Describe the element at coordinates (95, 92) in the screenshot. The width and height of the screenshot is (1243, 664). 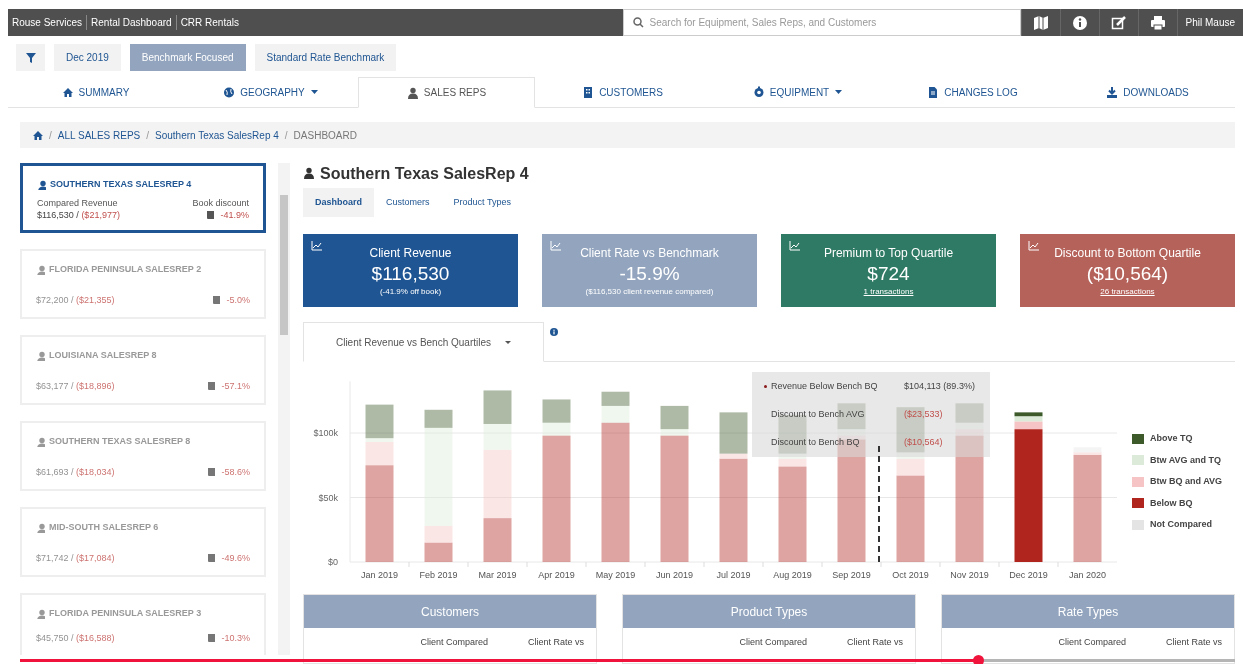
I see `nav-tab: SUMMARY` at that location.